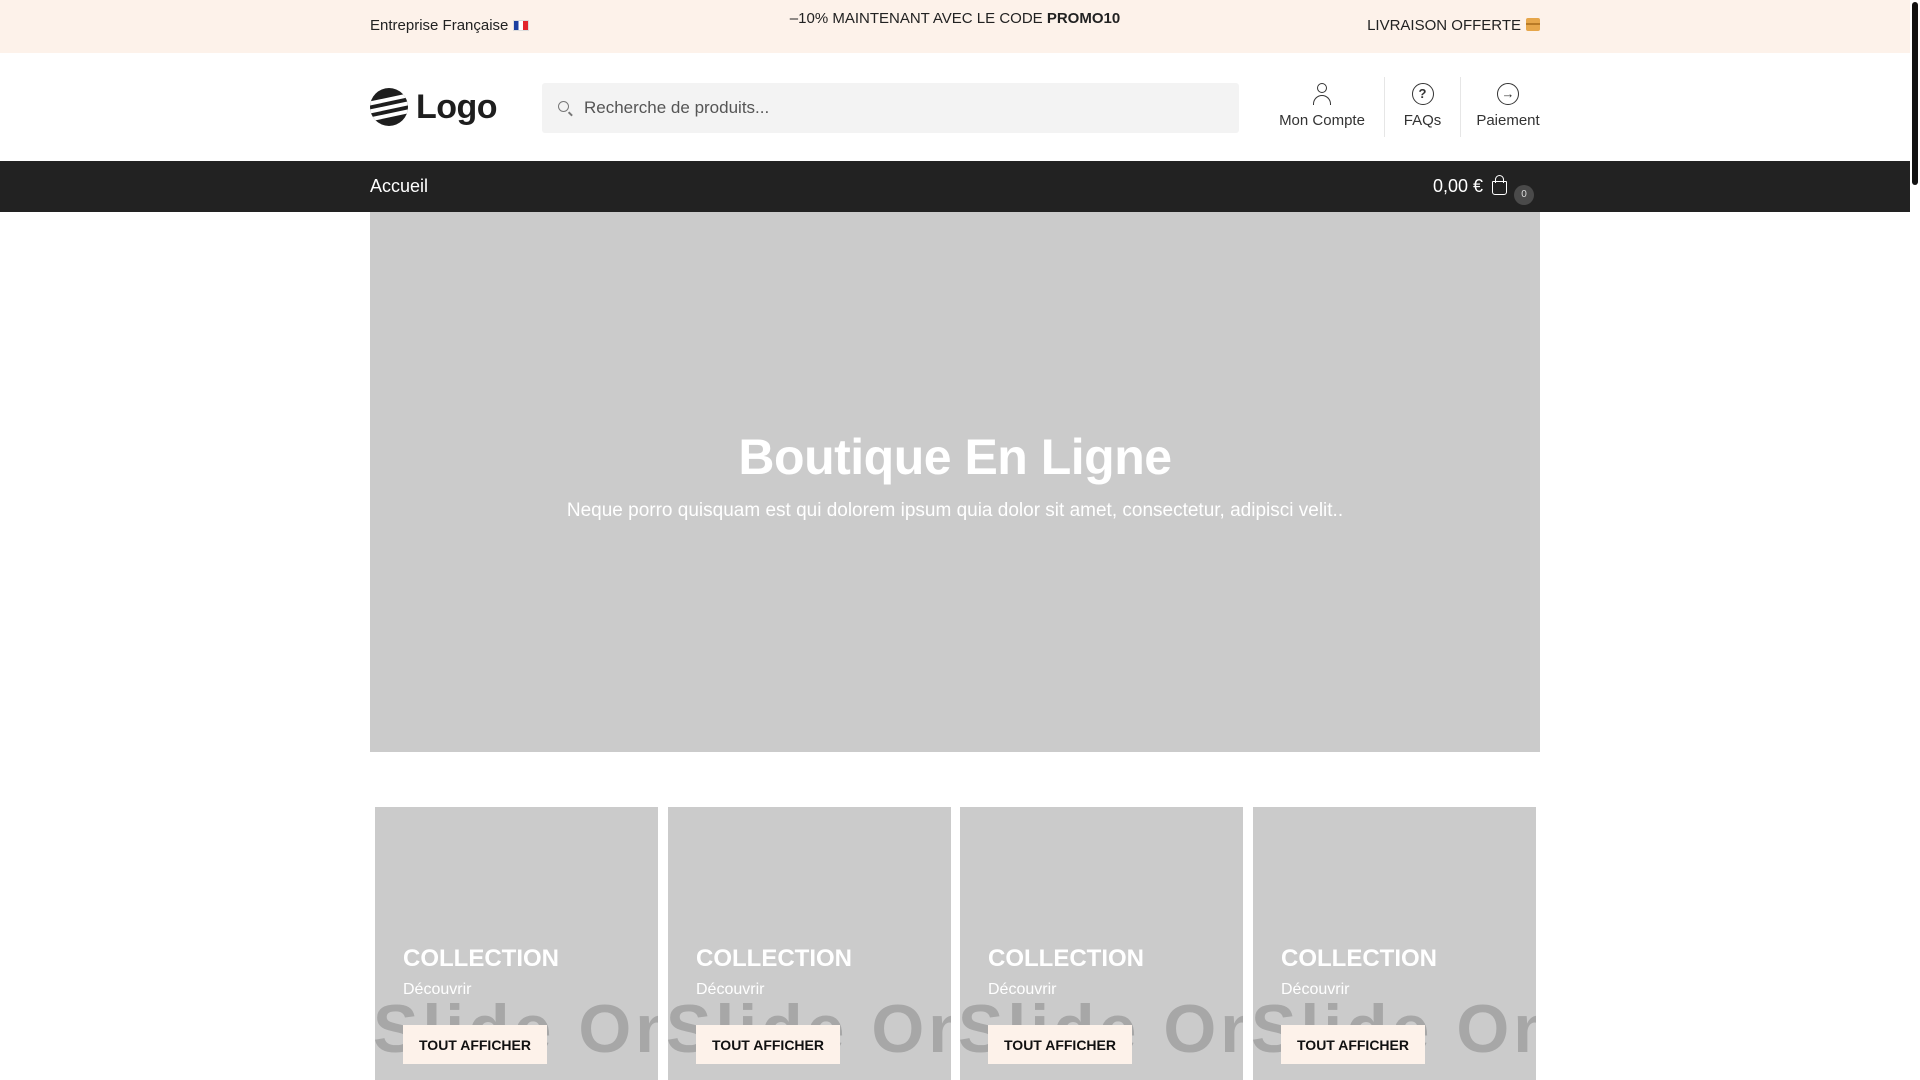 This screenshot has height=1080, width=1920. I want to click on shopping-bag-icon, so click(1500, 184).